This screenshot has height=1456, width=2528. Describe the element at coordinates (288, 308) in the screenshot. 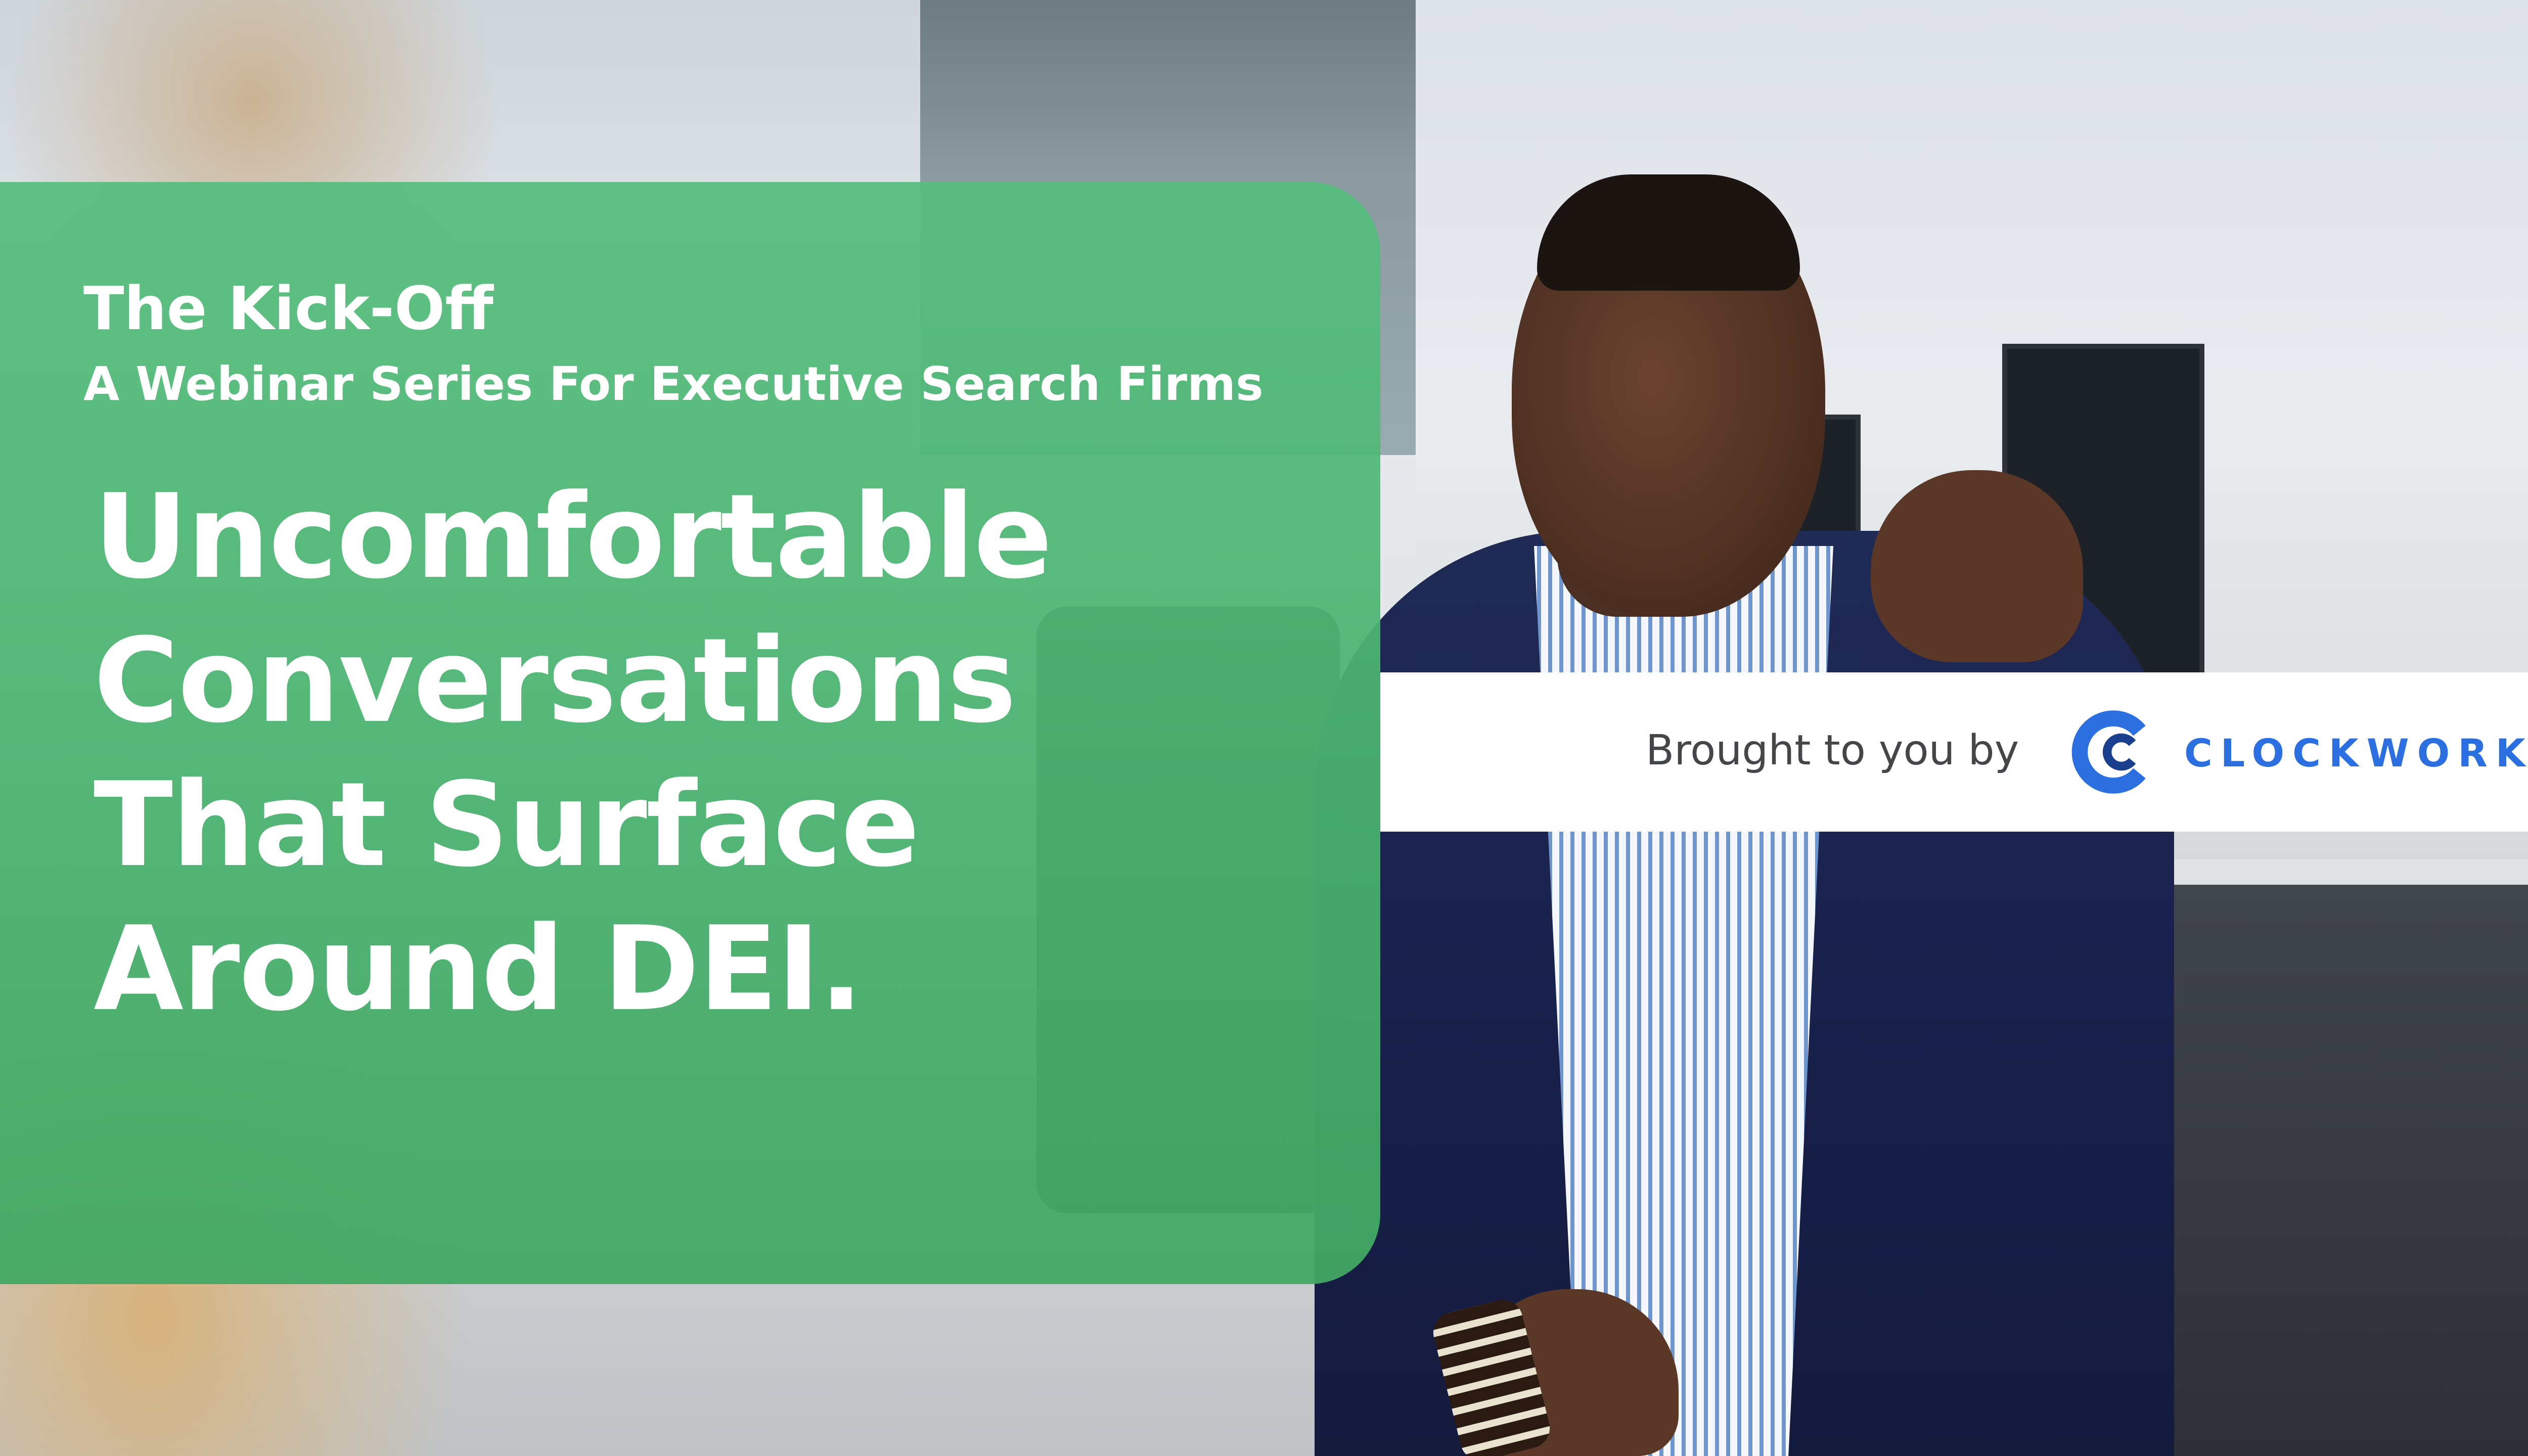

I see `series-kicker: The Kick-Off` at that location.